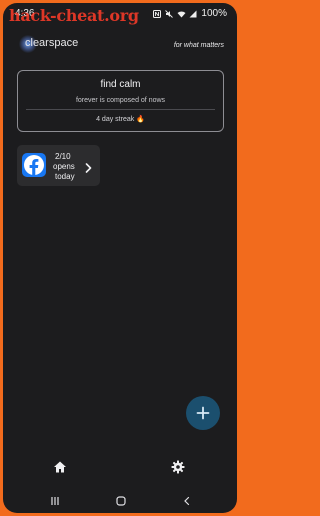 The height and width of the screenshot is (516, 320). I want to click on home-circle-icon, so click(121, 502).